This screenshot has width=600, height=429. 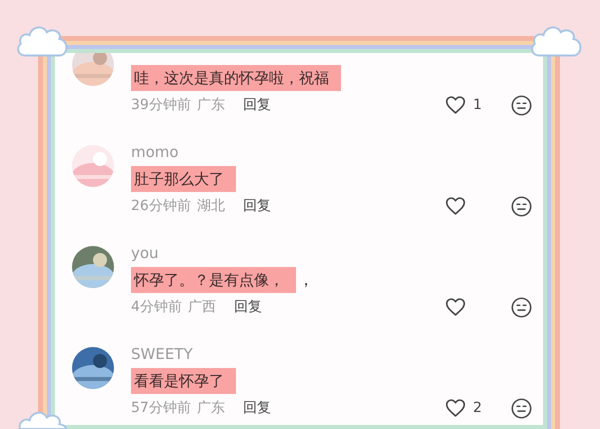 I want to click on comment-text: 看看是怀孕了, so click(x=183, y=381).